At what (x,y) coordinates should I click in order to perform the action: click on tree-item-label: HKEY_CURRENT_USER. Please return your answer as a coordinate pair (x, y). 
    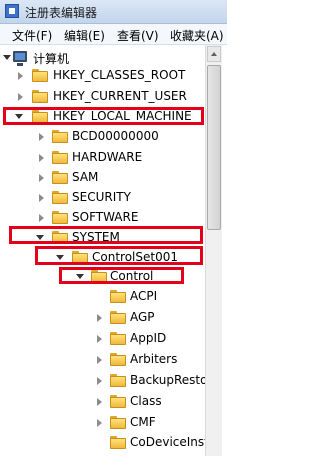
    Looking at the image, I should click on (120, 96).